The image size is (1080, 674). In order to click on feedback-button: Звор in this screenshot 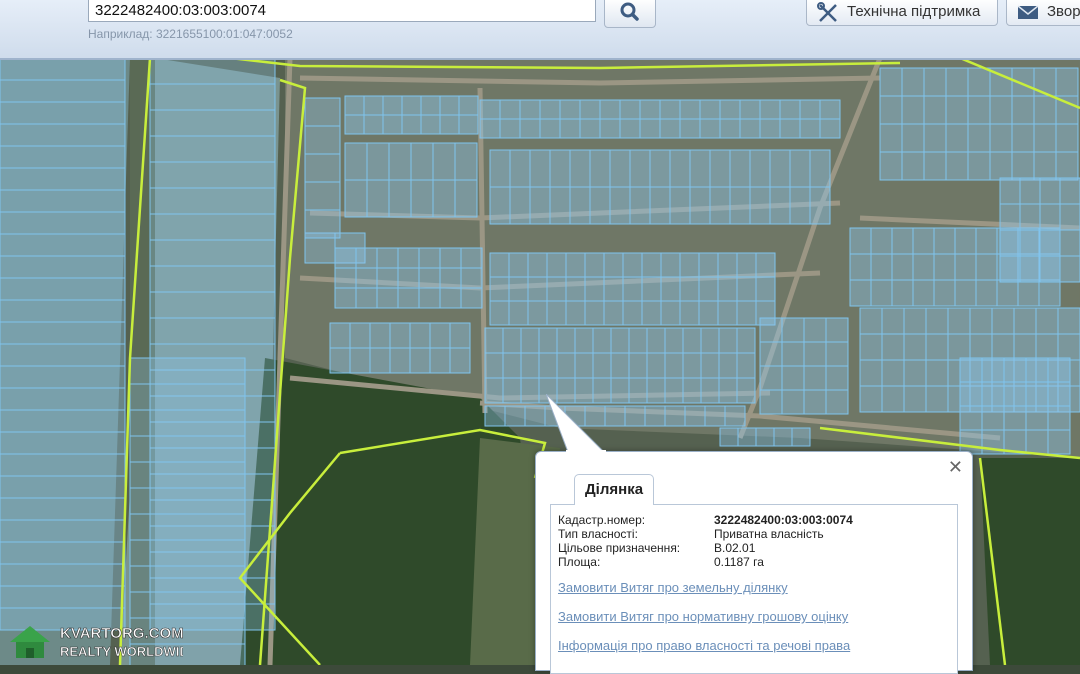, I will do `click(1043, 13)`.